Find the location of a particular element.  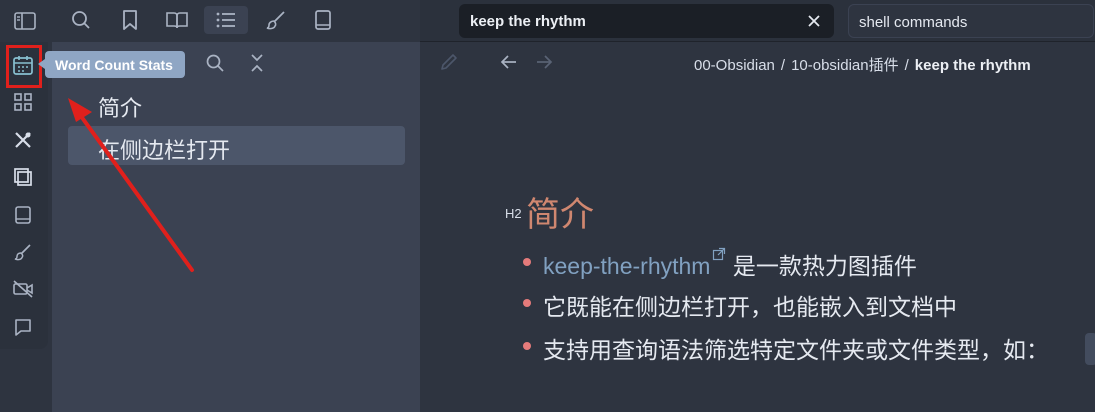

bookmark-icon is located at coordinates (130, 20).